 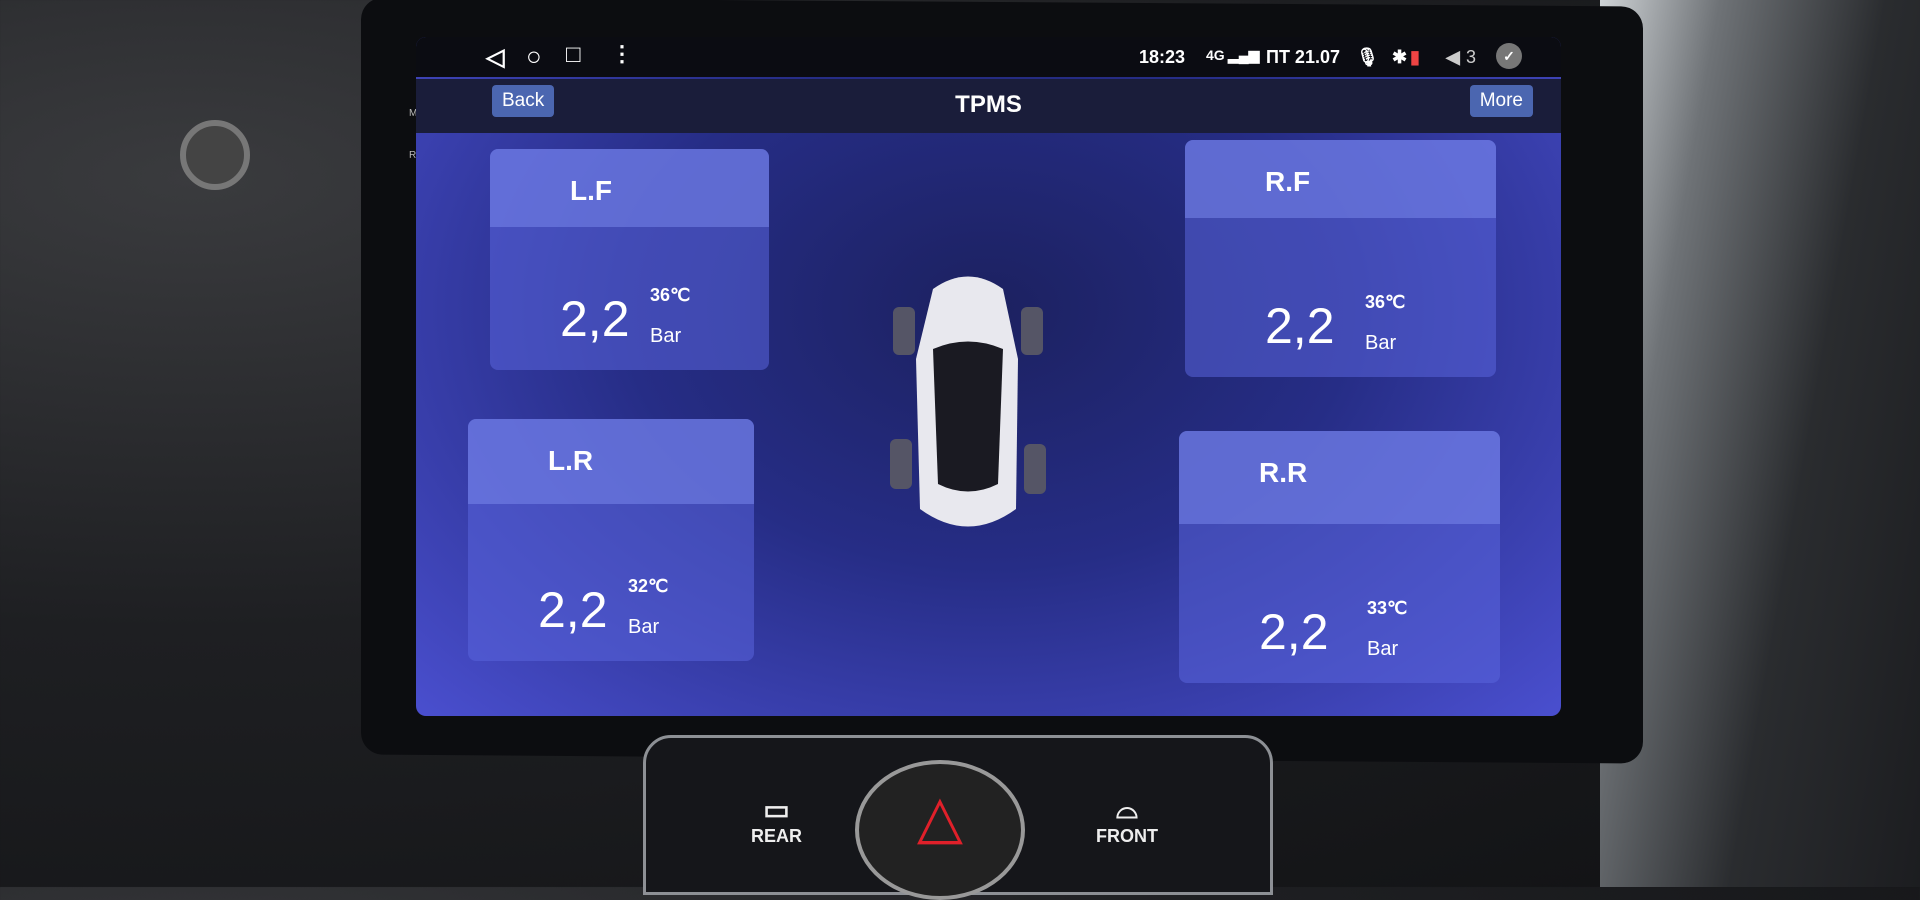 I want to click on tire-label: L.R, so click(x=611, y=461).